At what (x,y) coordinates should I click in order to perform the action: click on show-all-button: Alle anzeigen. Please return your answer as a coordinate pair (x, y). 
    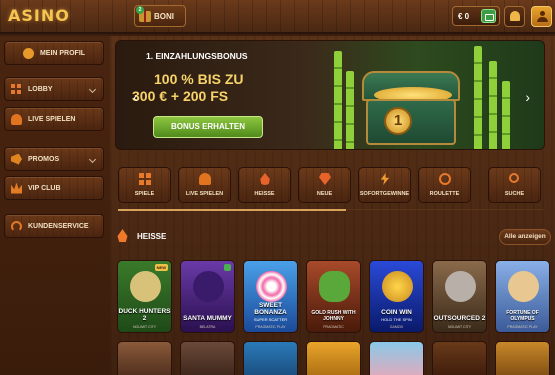
    Looking at the image, I should click on (525, 237).